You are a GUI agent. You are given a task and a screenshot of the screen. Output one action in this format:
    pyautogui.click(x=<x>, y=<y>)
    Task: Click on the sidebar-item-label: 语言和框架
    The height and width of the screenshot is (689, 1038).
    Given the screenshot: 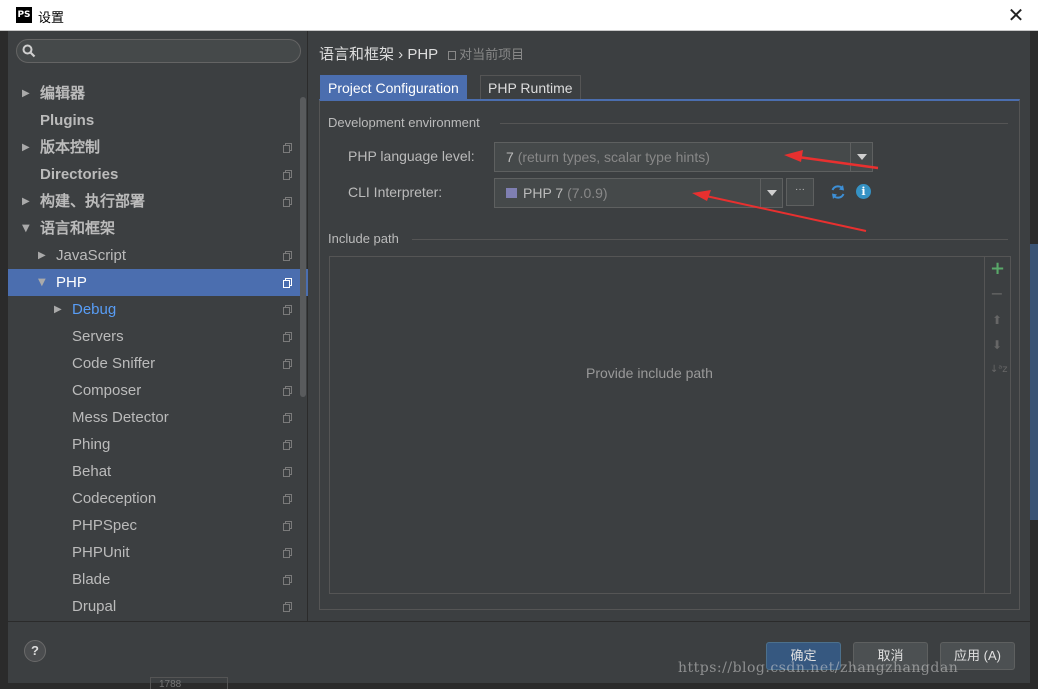 What is the action you would take?
    pyautogui.click(x=78, y=228)
    